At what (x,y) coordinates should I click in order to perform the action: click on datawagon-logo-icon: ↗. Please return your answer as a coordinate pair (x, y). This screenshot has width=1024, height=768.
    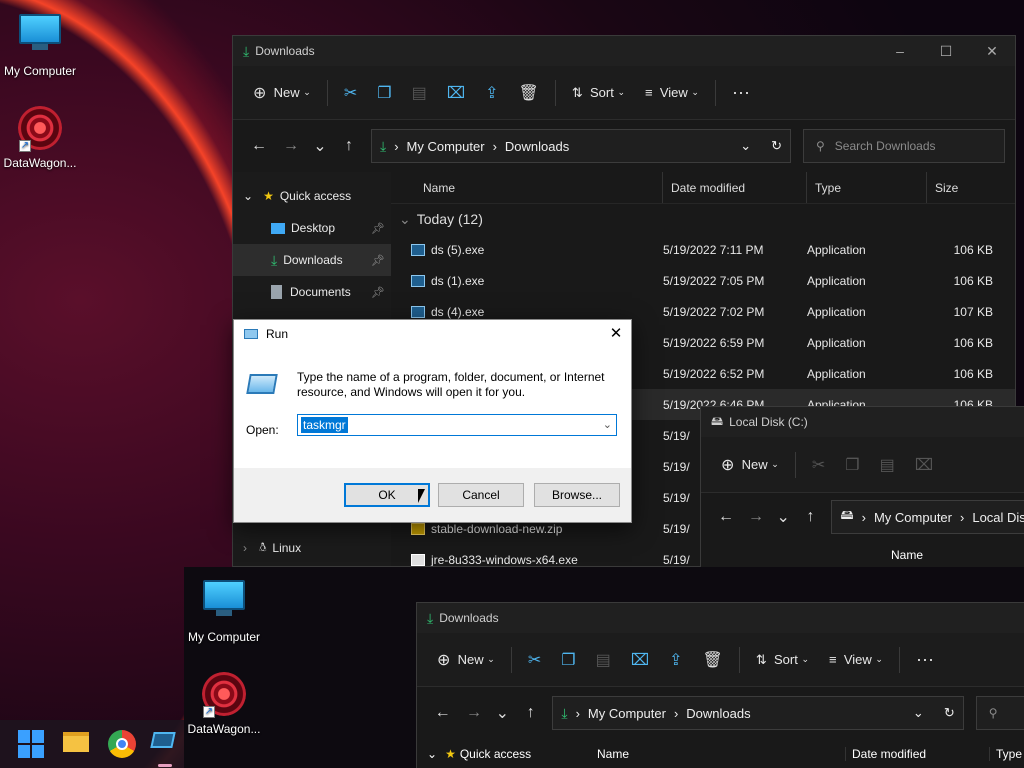
    Looking at the image, I should click on (40, 129).